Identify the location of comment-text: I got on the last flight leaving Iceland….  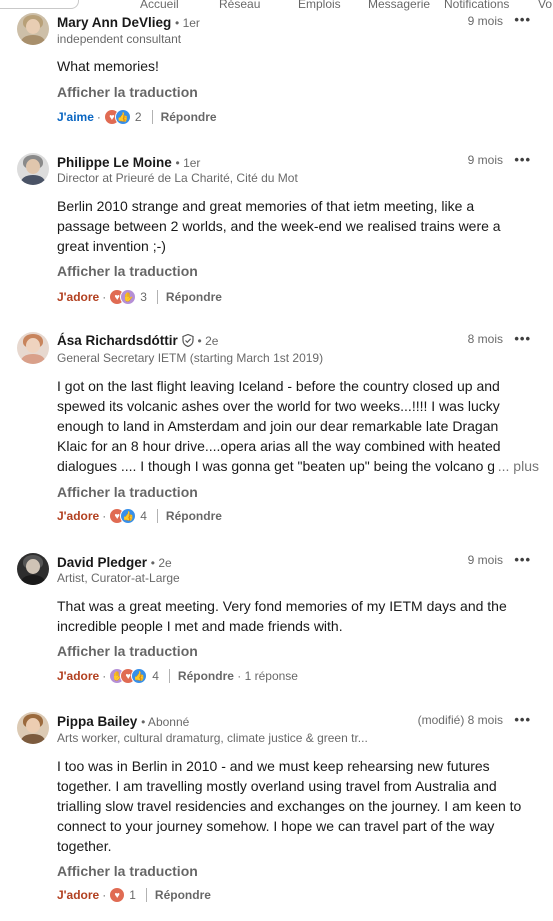
(287, 426).